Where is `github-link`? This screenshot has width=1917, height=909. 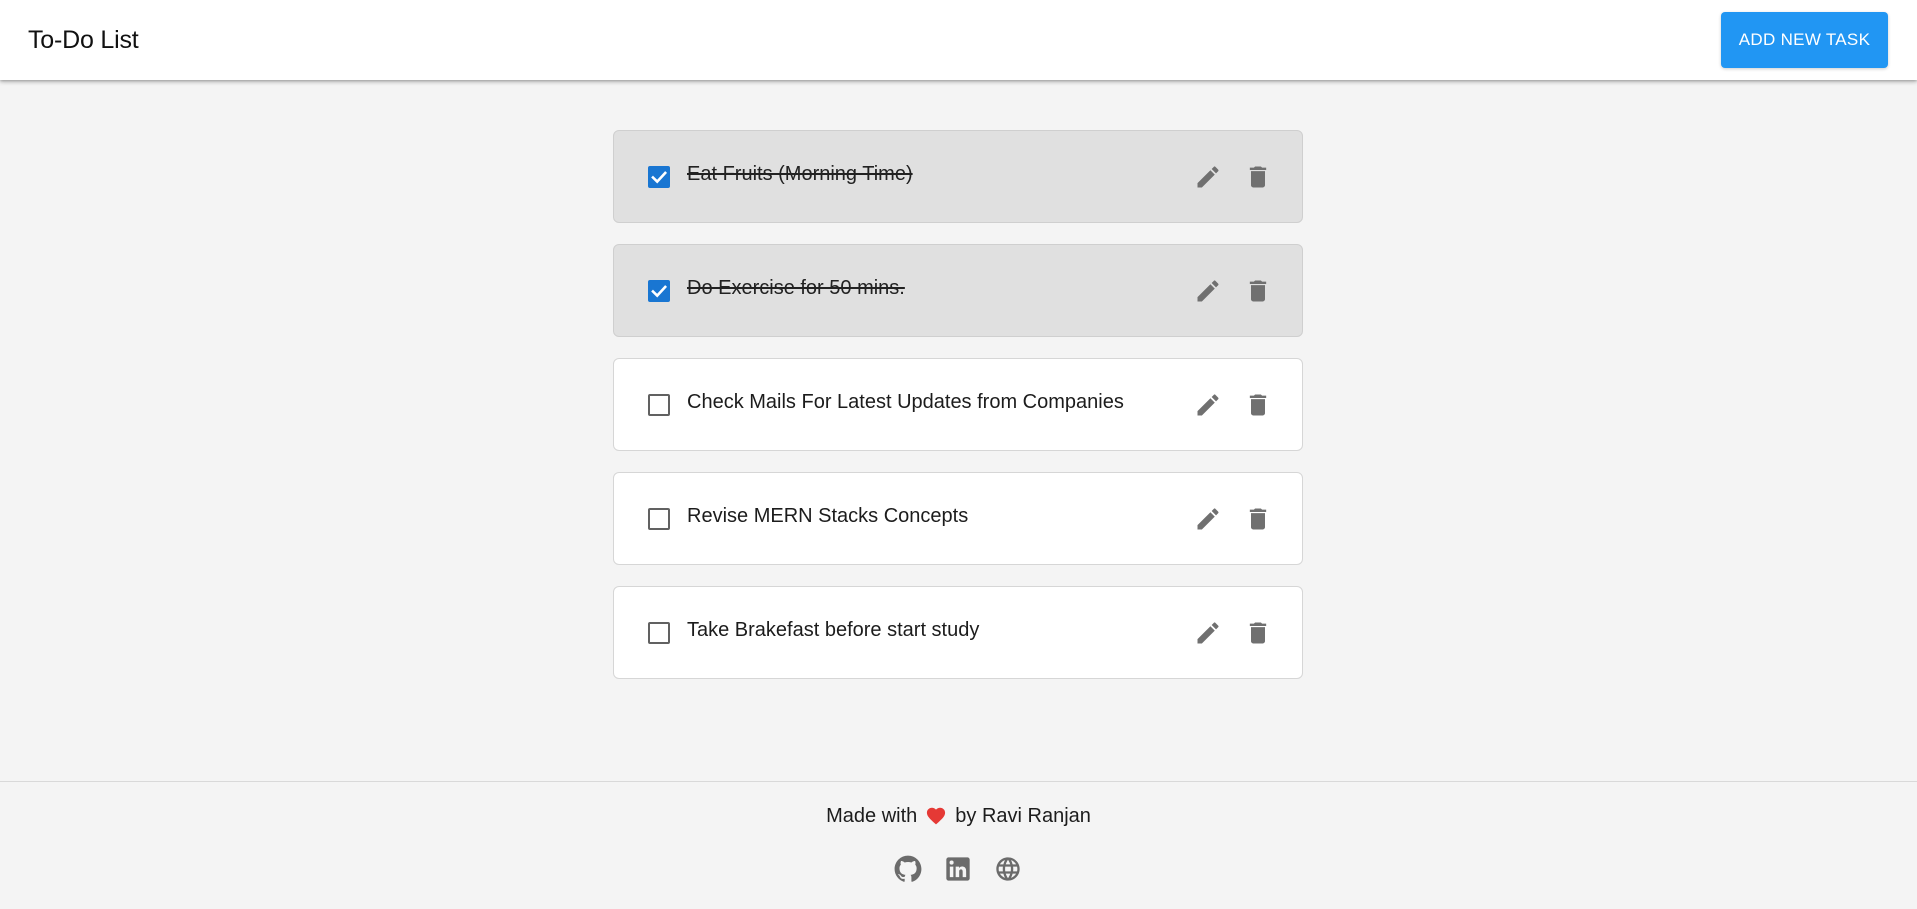
github-link is located at coordinates (908, 869).